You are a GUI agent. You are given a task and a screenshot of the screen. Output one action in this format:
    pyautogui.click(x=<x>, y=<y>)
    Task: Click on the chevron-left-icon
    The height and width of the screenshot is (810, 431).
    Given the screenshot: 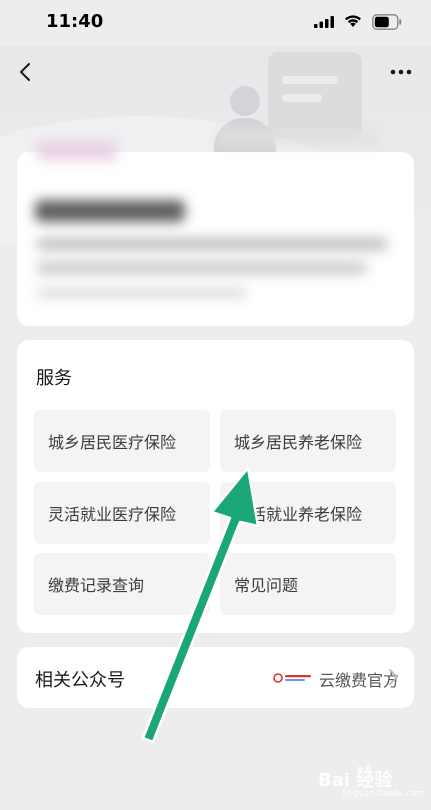 What is the action you would take?
    pyautogui.click(x=25, y=72)
    